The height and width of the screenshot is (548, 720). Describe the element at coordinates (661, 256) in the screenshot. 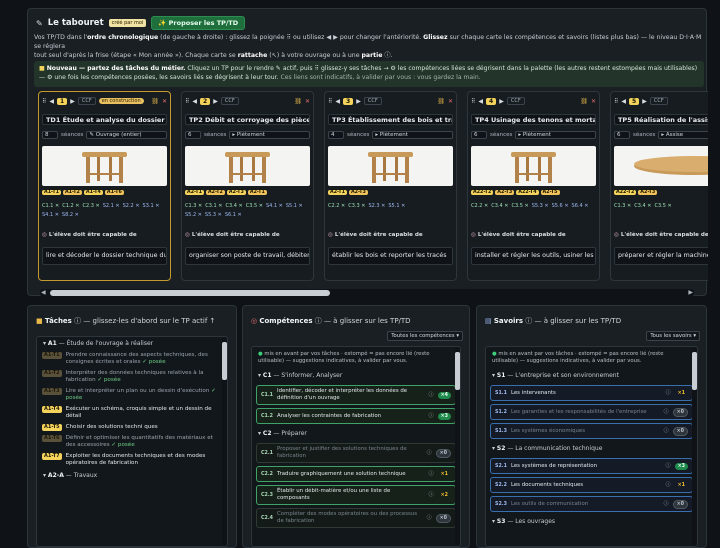

I see `objective-input: préparer et régler la machine` at that location.